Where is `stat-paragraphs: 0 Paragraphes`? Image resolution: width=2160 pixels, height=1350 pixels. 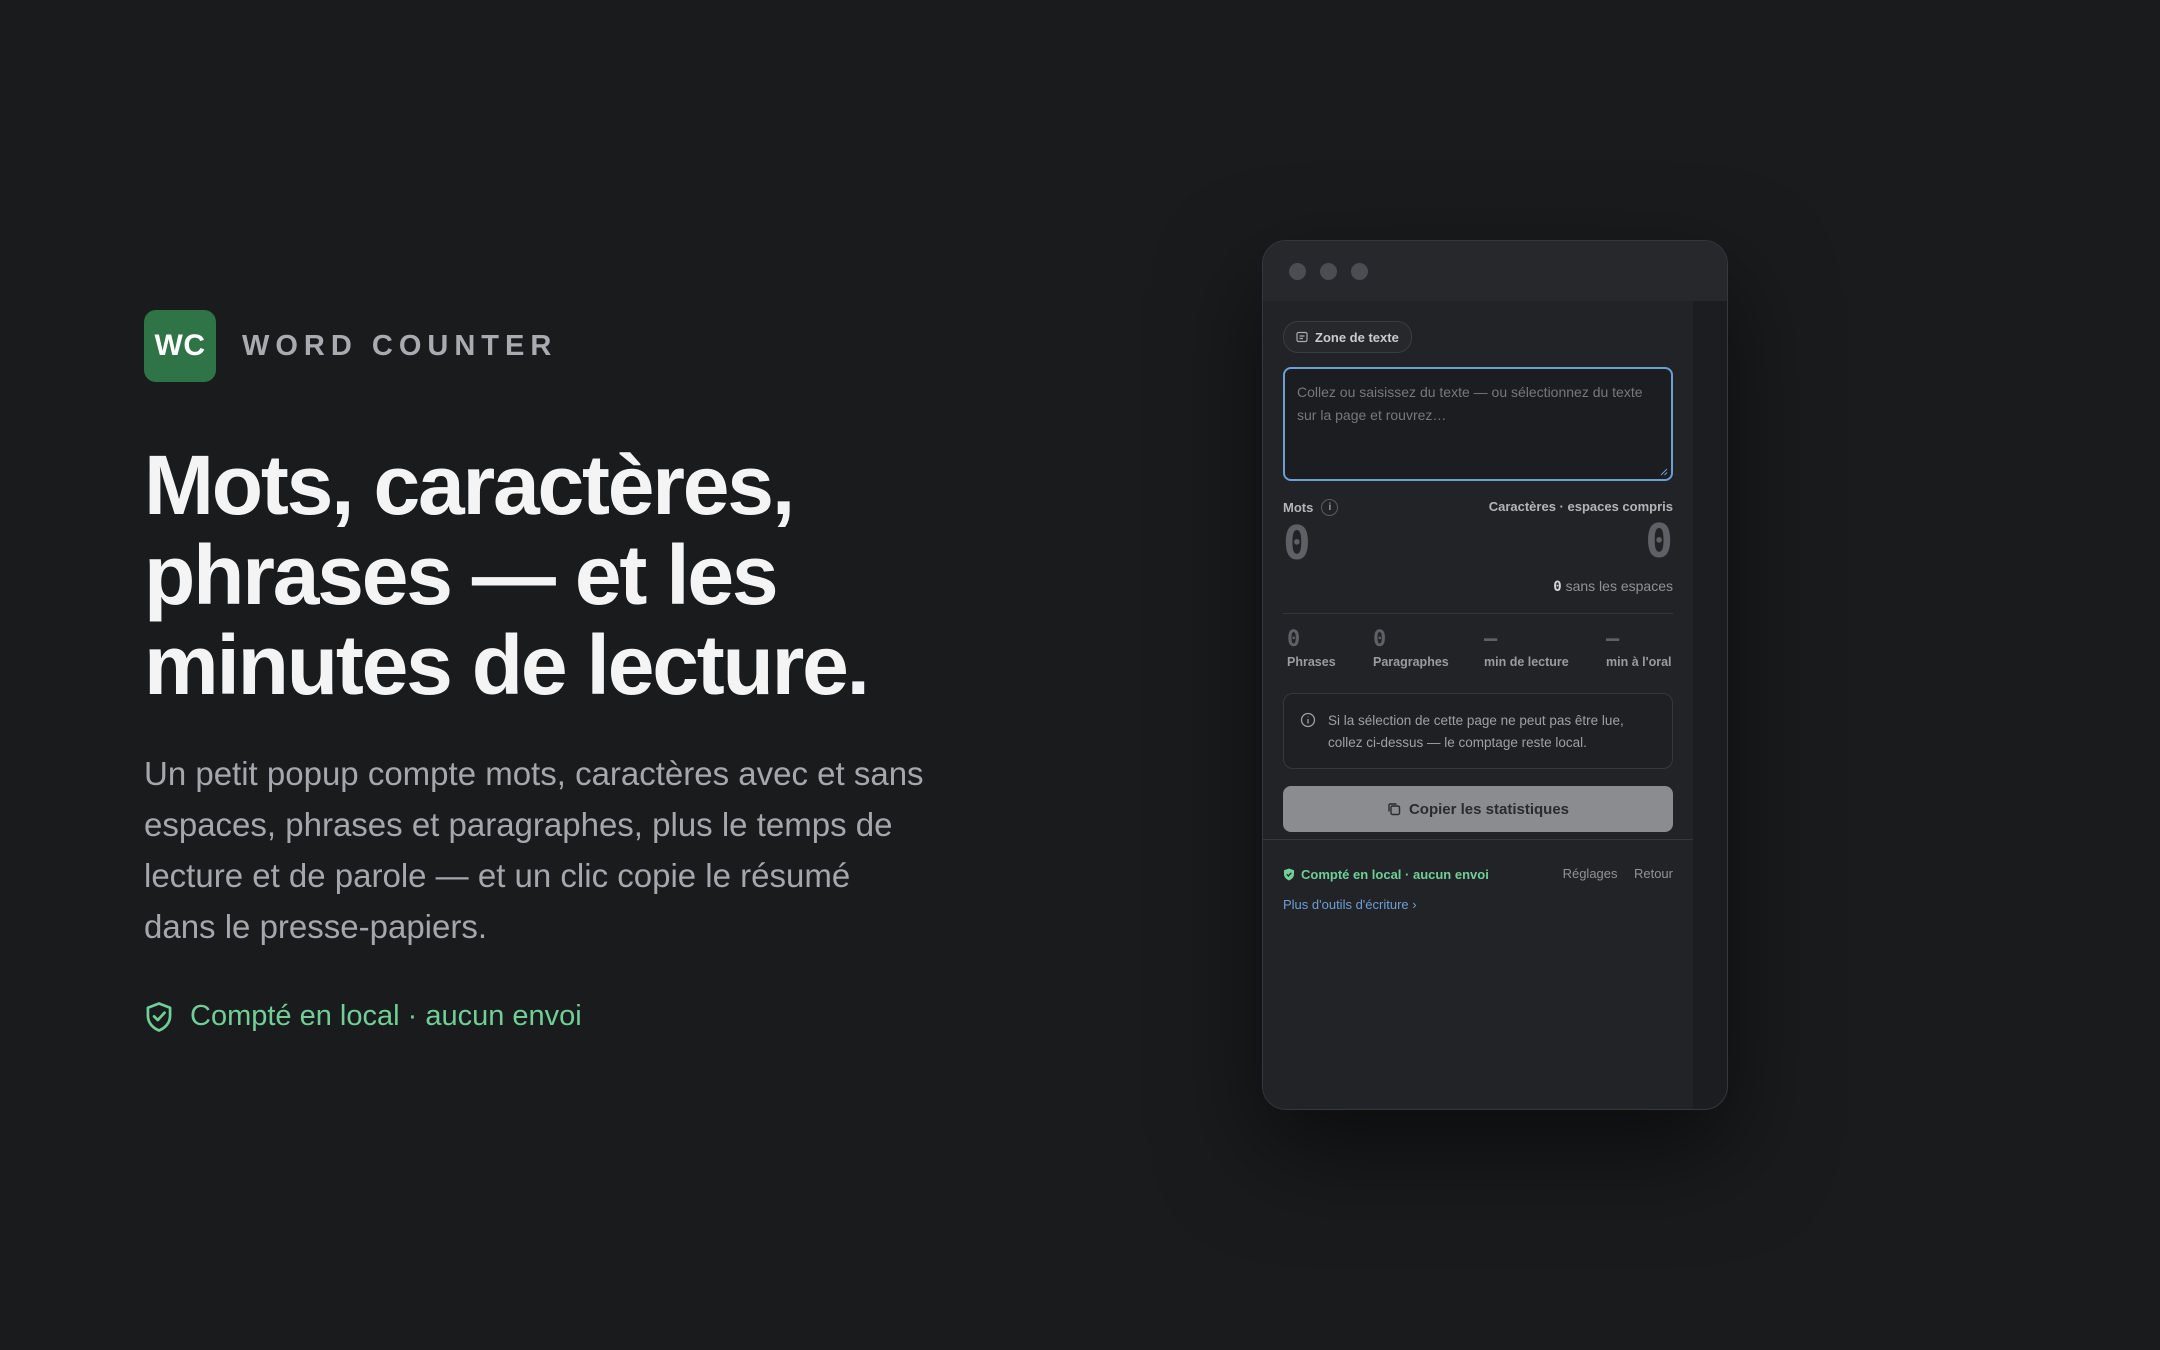
stat-paragraphs: 0 Paragraphes is located at coordinates (1424, 648).